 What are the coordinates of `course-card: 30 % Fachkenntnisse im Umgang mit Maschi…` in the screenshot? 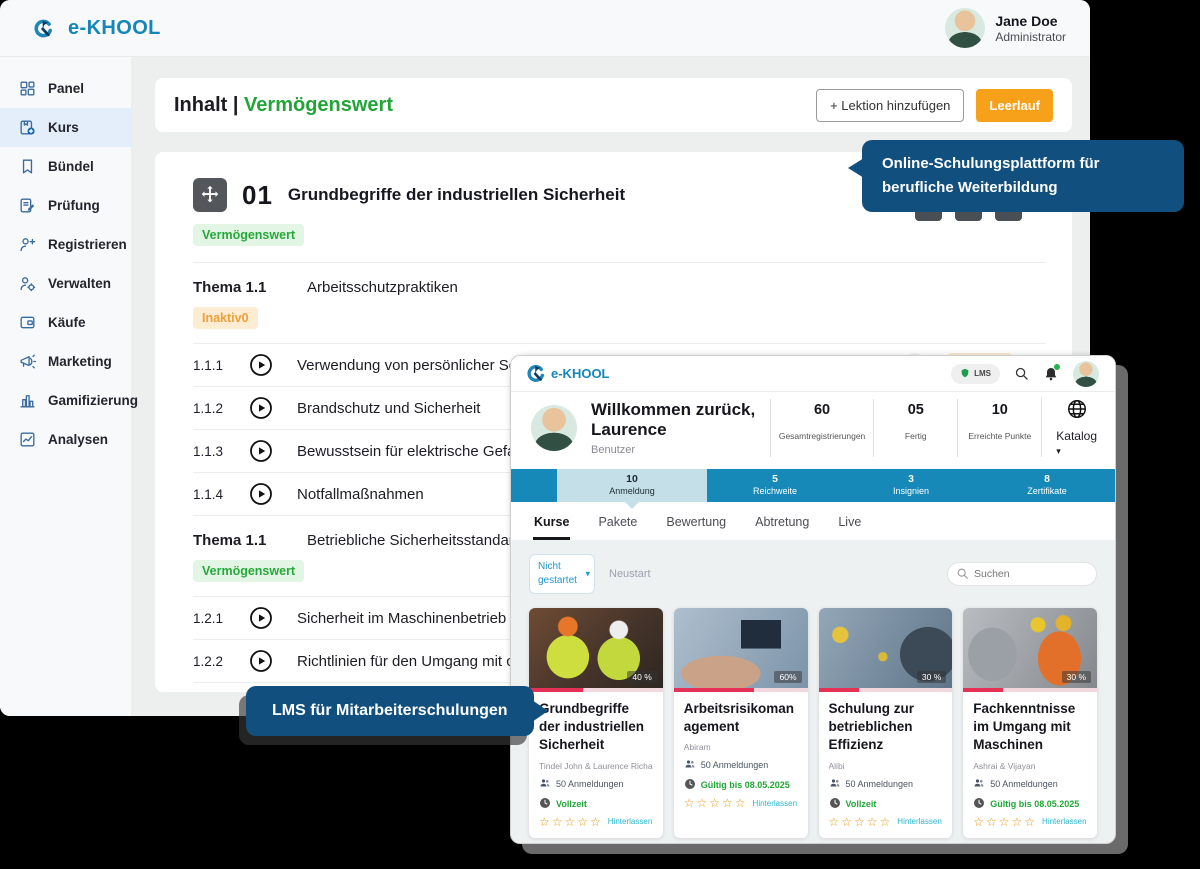 It's located at (1030, 723).